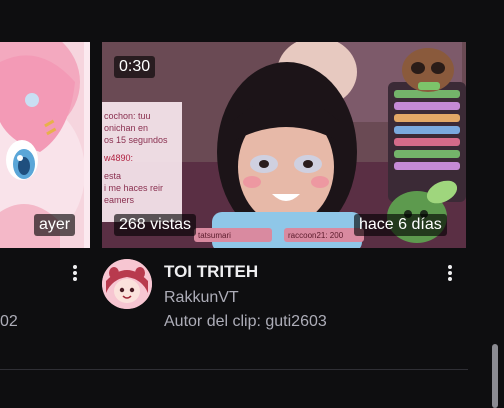 The height and width of the screenshot is (408, 504). I want to click on channel-name-link: RakkunVT, so click(201, 298).